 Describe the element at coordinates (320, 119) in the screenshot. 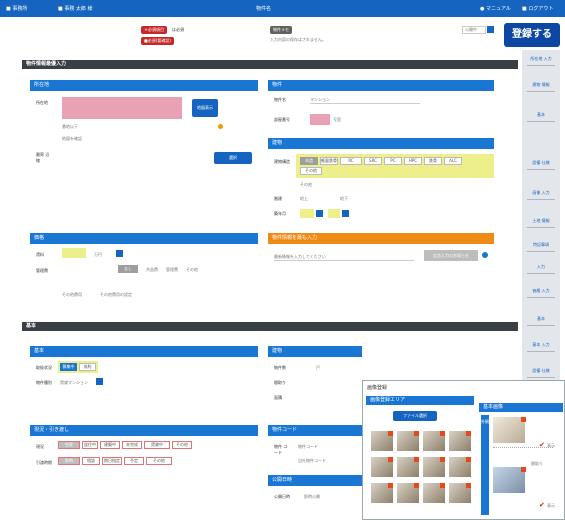

I see `room-input` at that location.